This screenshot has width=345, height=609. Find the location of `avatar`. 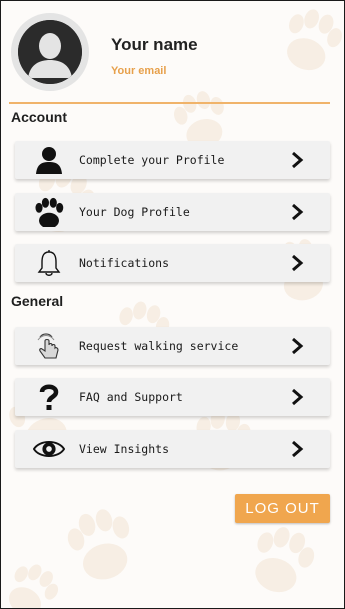

avatar is located at coordinates (50, 52).